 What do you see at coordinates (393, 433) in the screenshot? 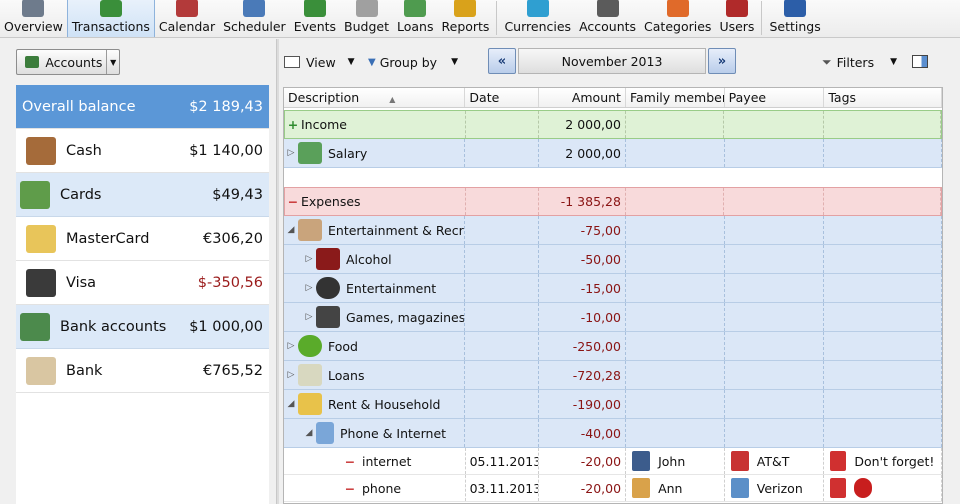
I see `category-label: Phone & Internet` at bounding box center [393, 433].